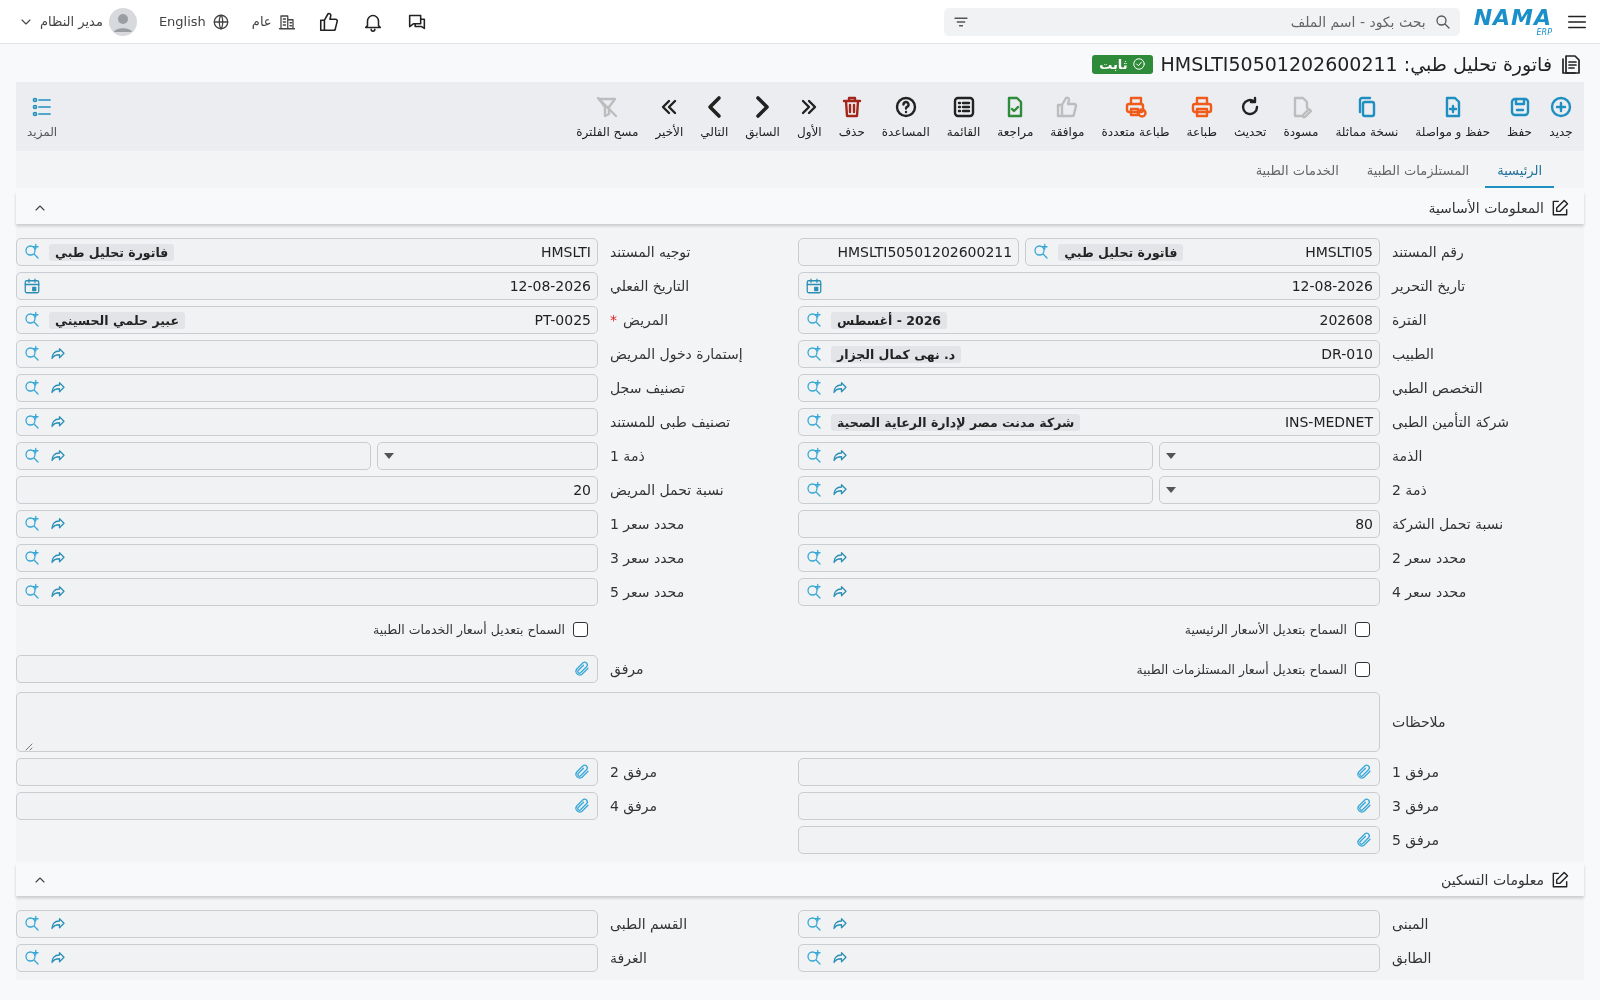 The height and width of the screenshot is (1000, 1600). Describe the element at coordinates (809, 117) in the screenshot. I see `toolbar-button: الأول` at that location.